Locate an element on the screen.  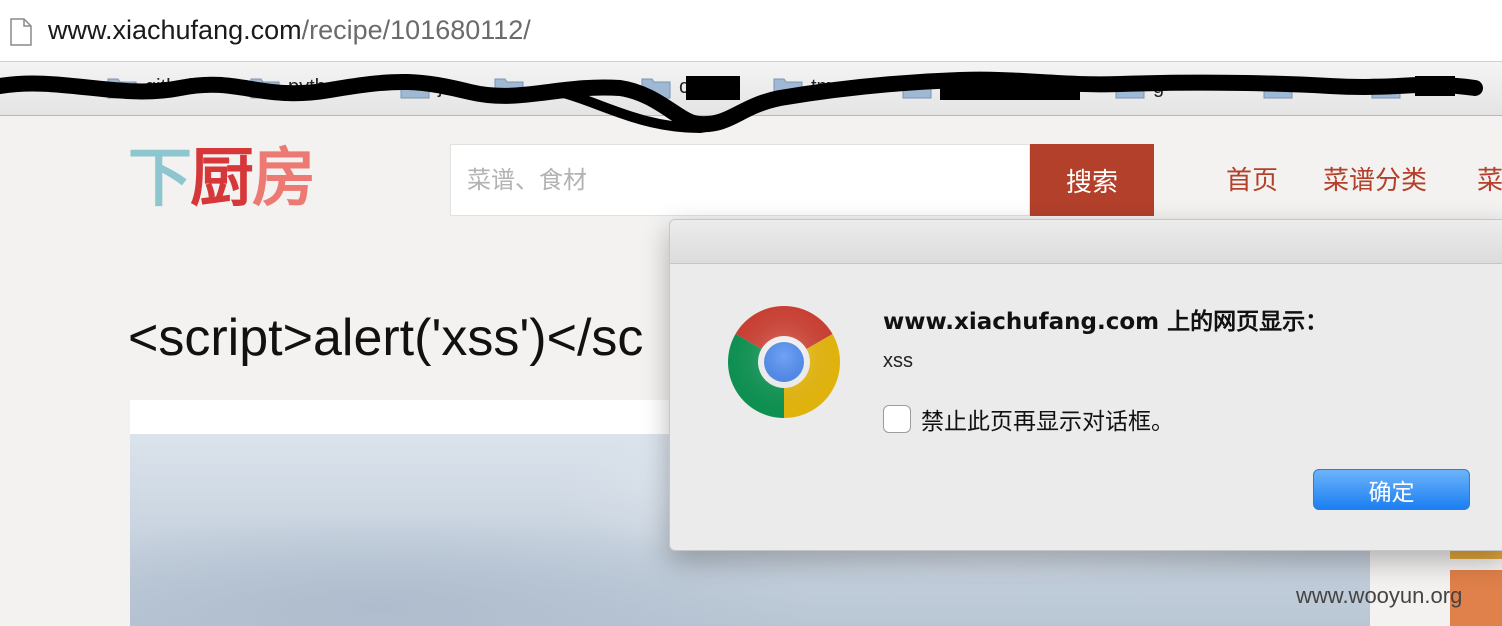
address-bar: www.xiachufang.com/recipe/101680112/ is located at coordinates (751, 31).